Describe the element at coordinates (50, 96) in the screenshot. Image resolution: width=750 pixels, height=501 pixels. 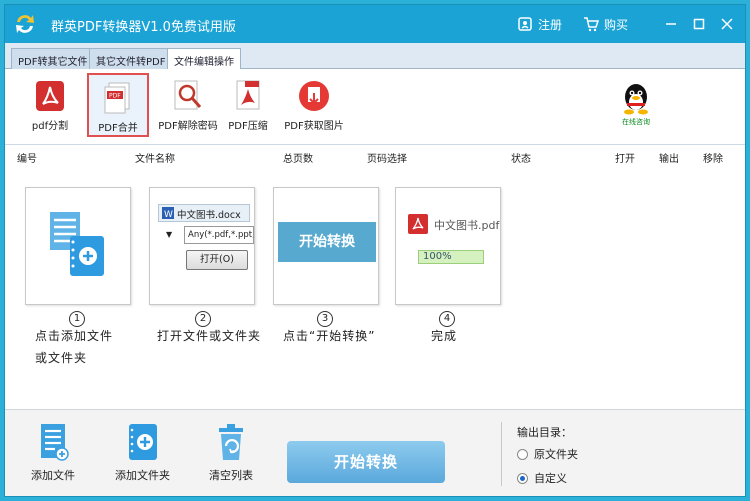
I see `pdf-split-icon` at that location.